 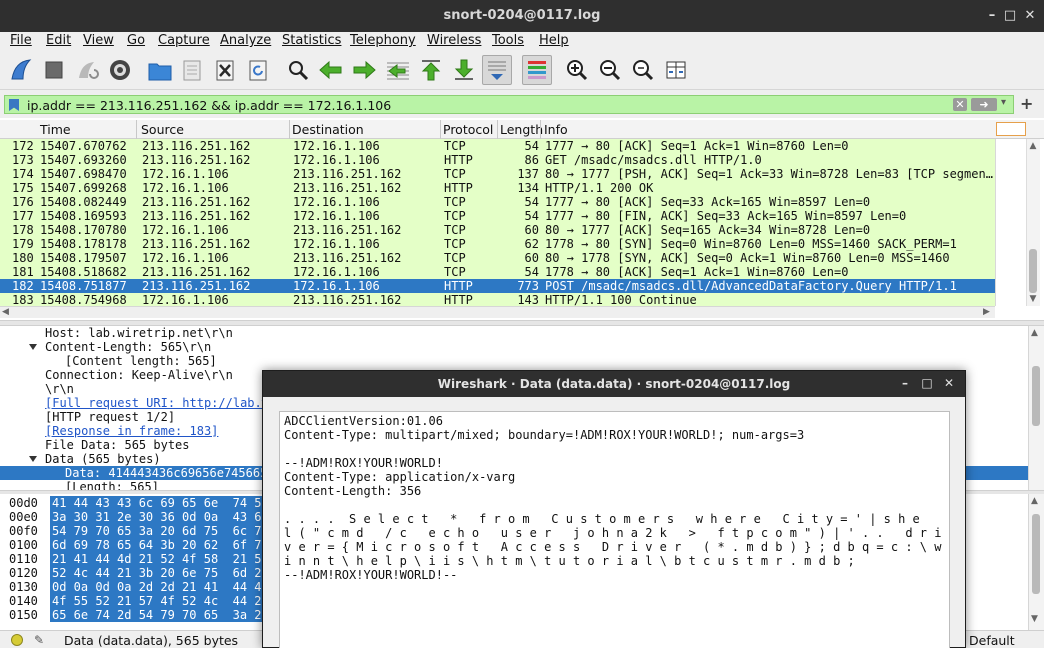 What do you see at coordinates (141, 361) in the screenshot?
I see `detail-line: [Content length: 565]` at bounding box center [141, 361].